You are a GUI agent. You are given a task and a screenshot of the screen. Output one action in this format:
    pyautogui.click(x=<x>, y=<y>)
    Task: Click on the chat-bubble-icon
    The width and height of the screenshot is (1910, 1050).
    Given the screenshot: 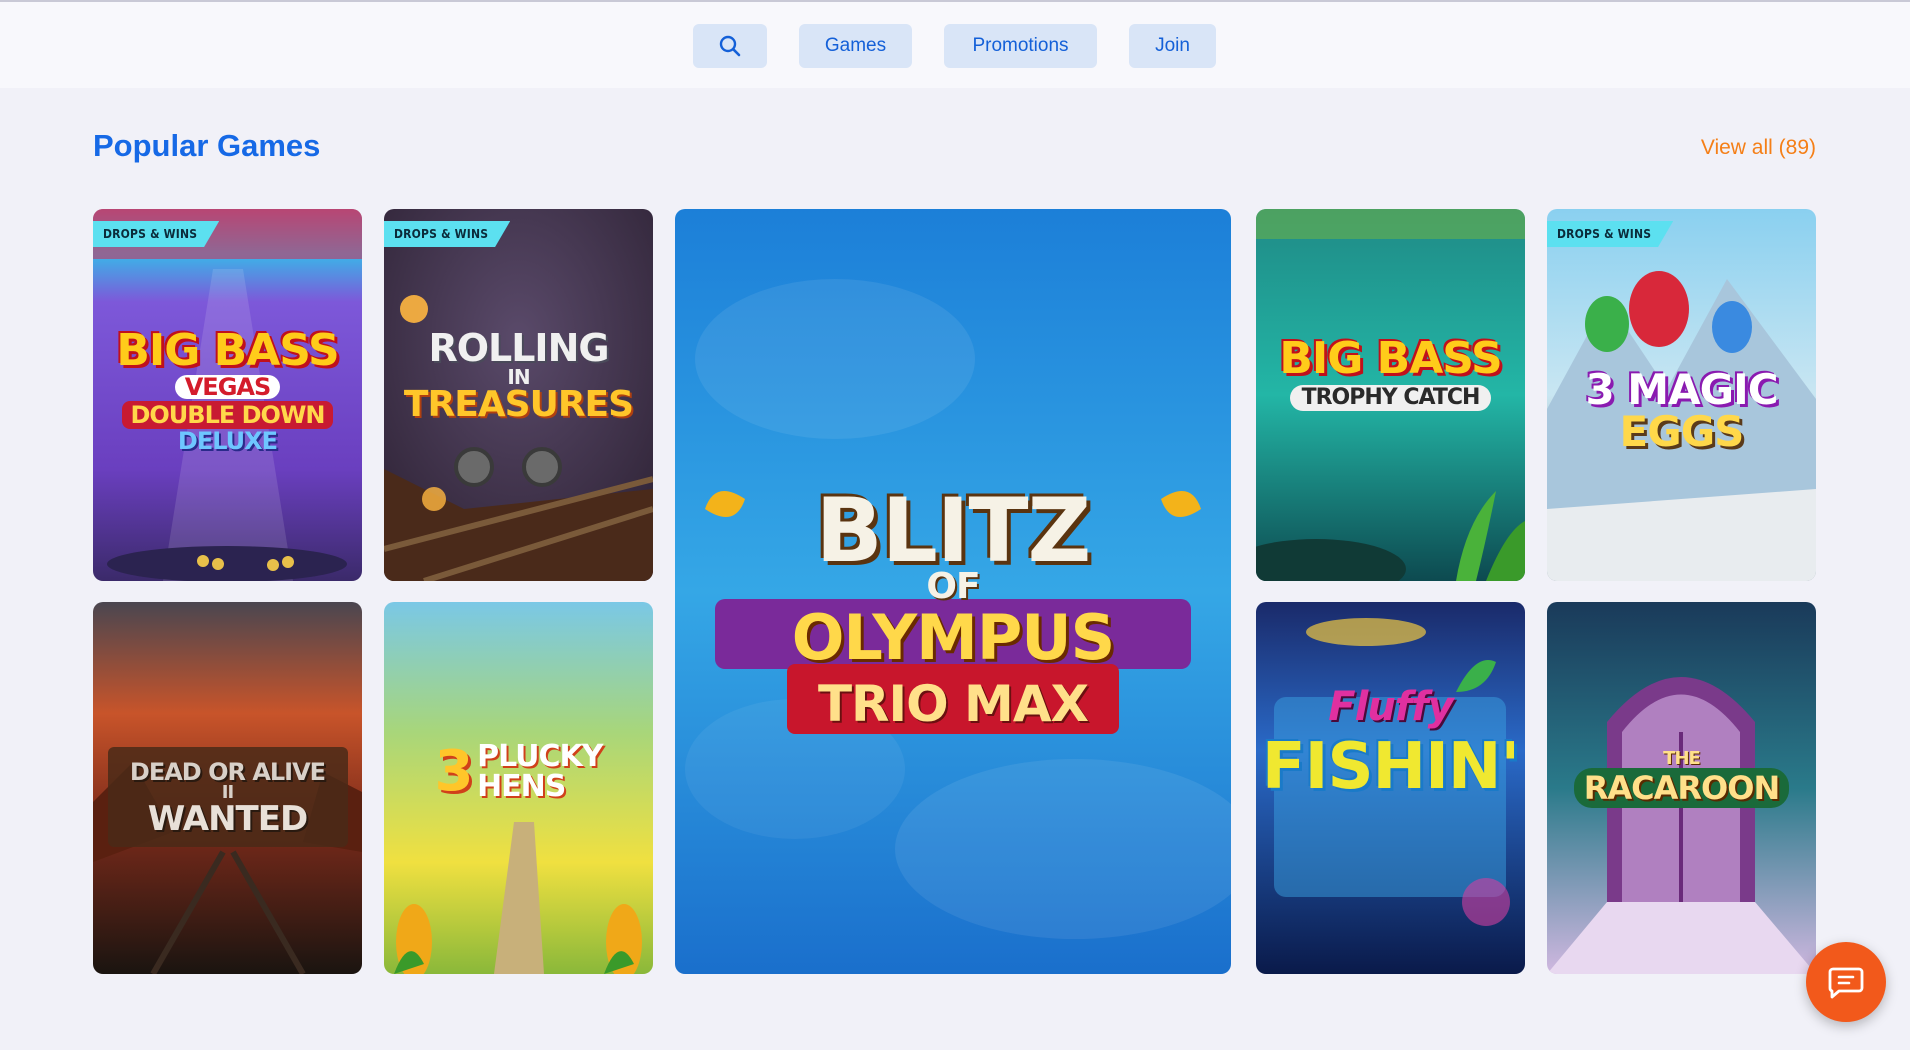 What is the action you would take?
    pyautogui.click(x=1846, y=983)
    